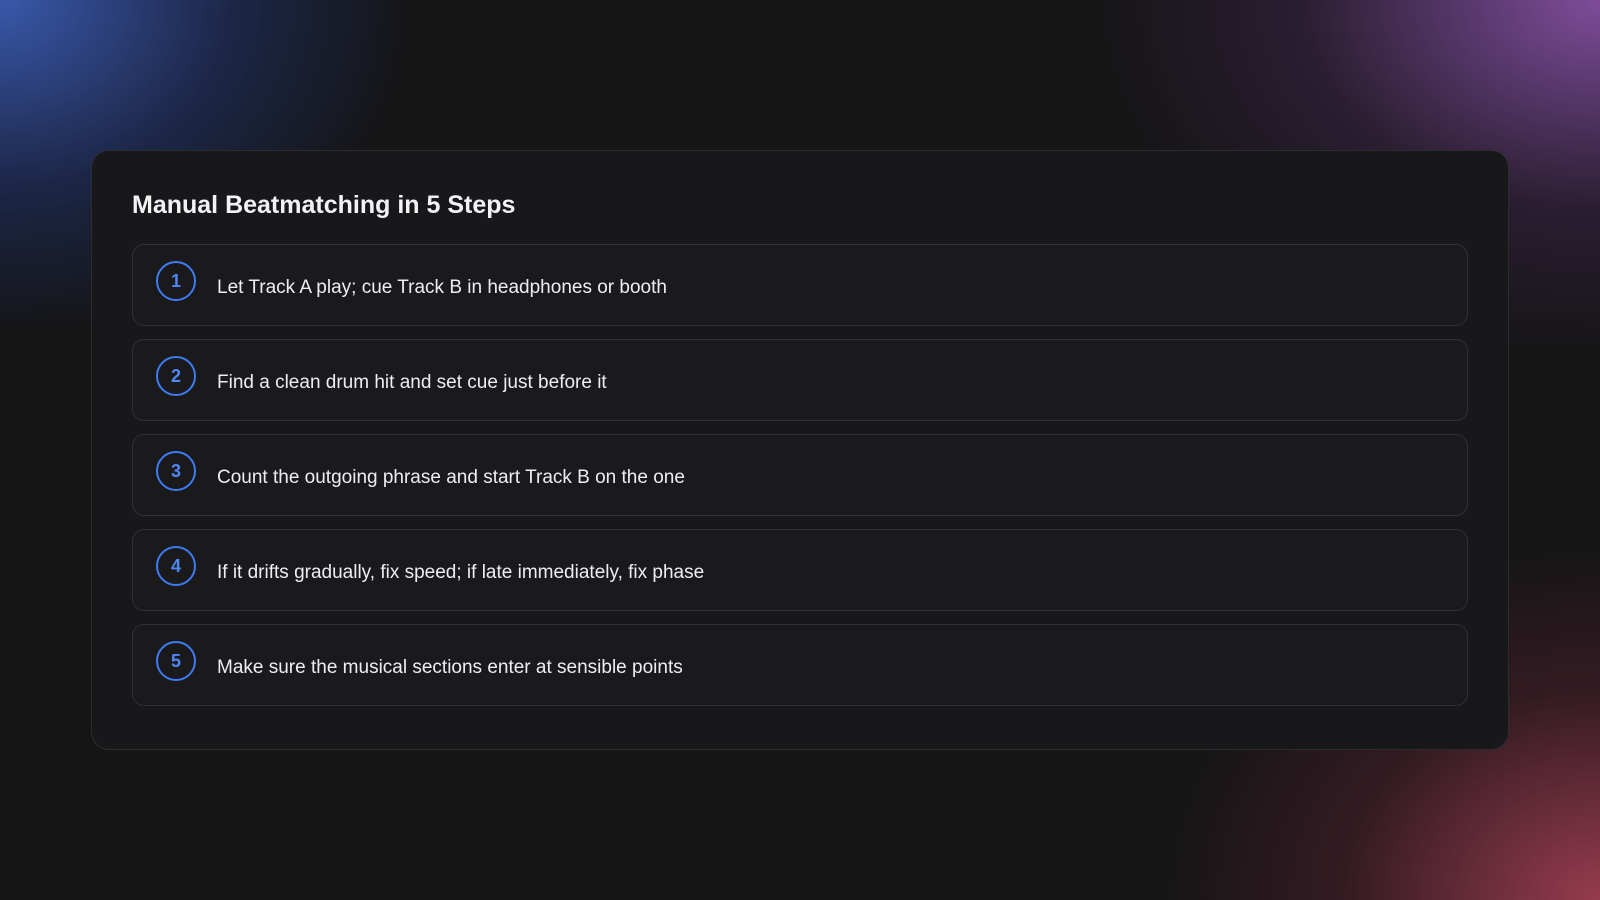  What do you see at coordinates (176, 566) in the screenshot?
I see `step-number-badge: 4` at bounding box center [176, 566].